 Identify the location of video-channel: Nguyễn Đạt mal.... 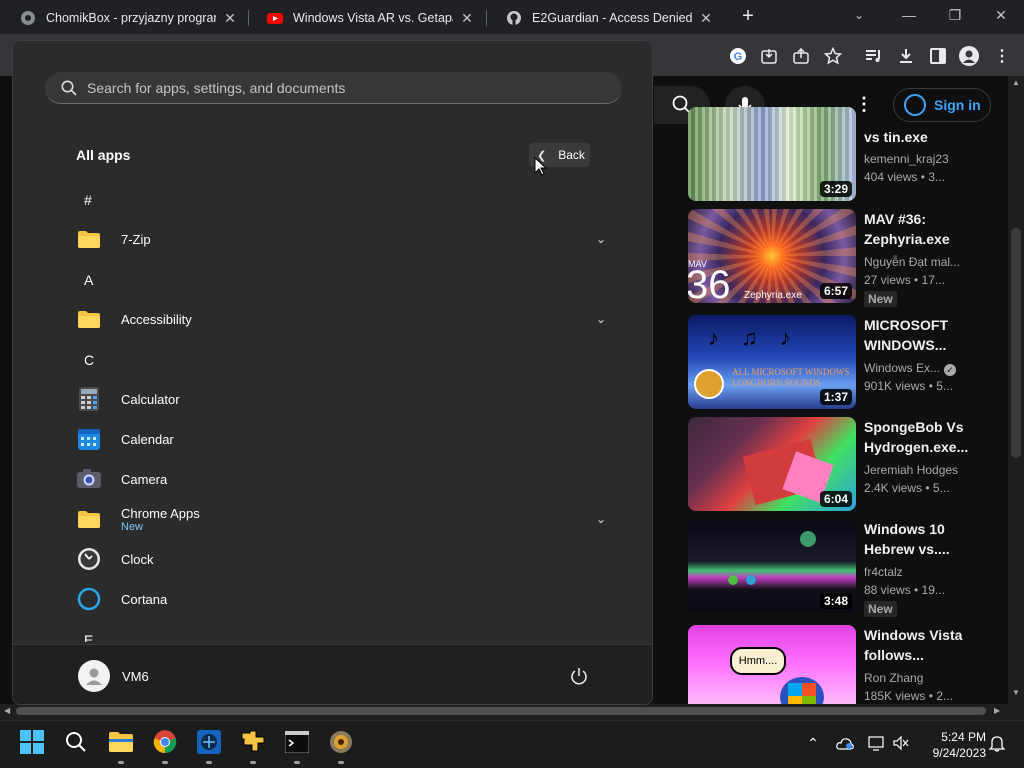
(912, 262).